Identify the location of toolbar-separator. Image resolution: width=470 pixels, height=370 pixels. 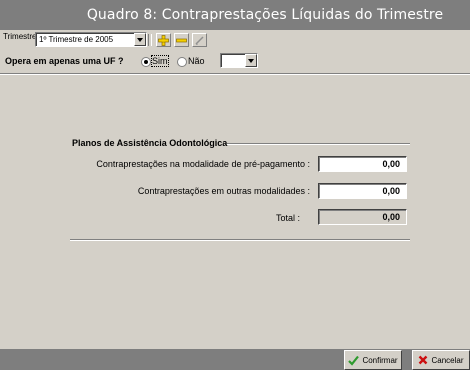
(150, 40).